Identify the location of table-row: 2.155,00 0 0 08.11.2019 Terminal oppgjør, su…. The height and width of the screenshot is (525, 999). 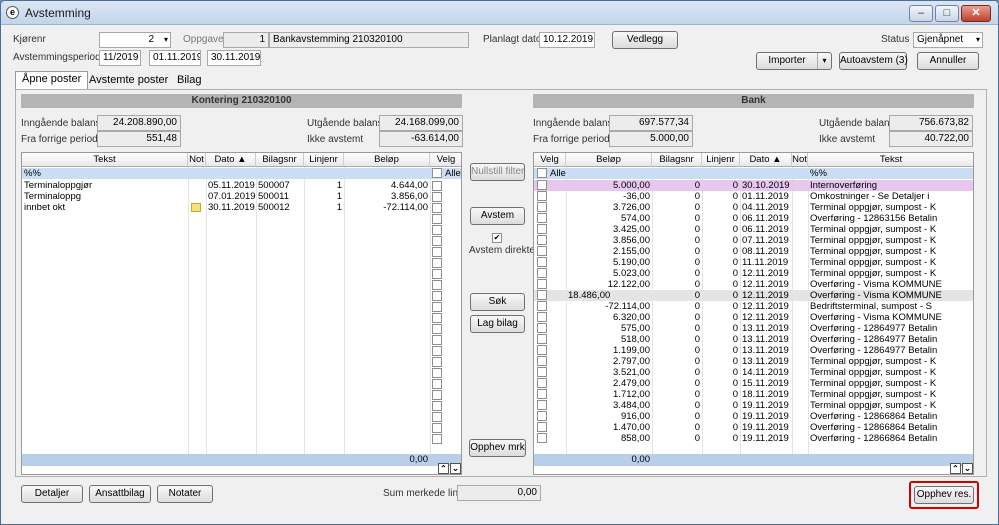
(753, 251).